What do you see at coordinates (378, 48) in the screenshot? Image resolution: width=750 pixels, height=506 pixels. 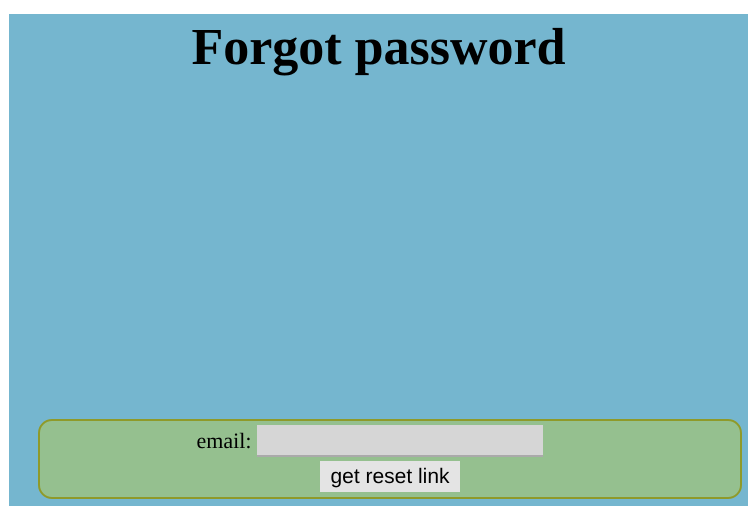 I see `page-title: Forgot password` at bounding box center [378, 48].